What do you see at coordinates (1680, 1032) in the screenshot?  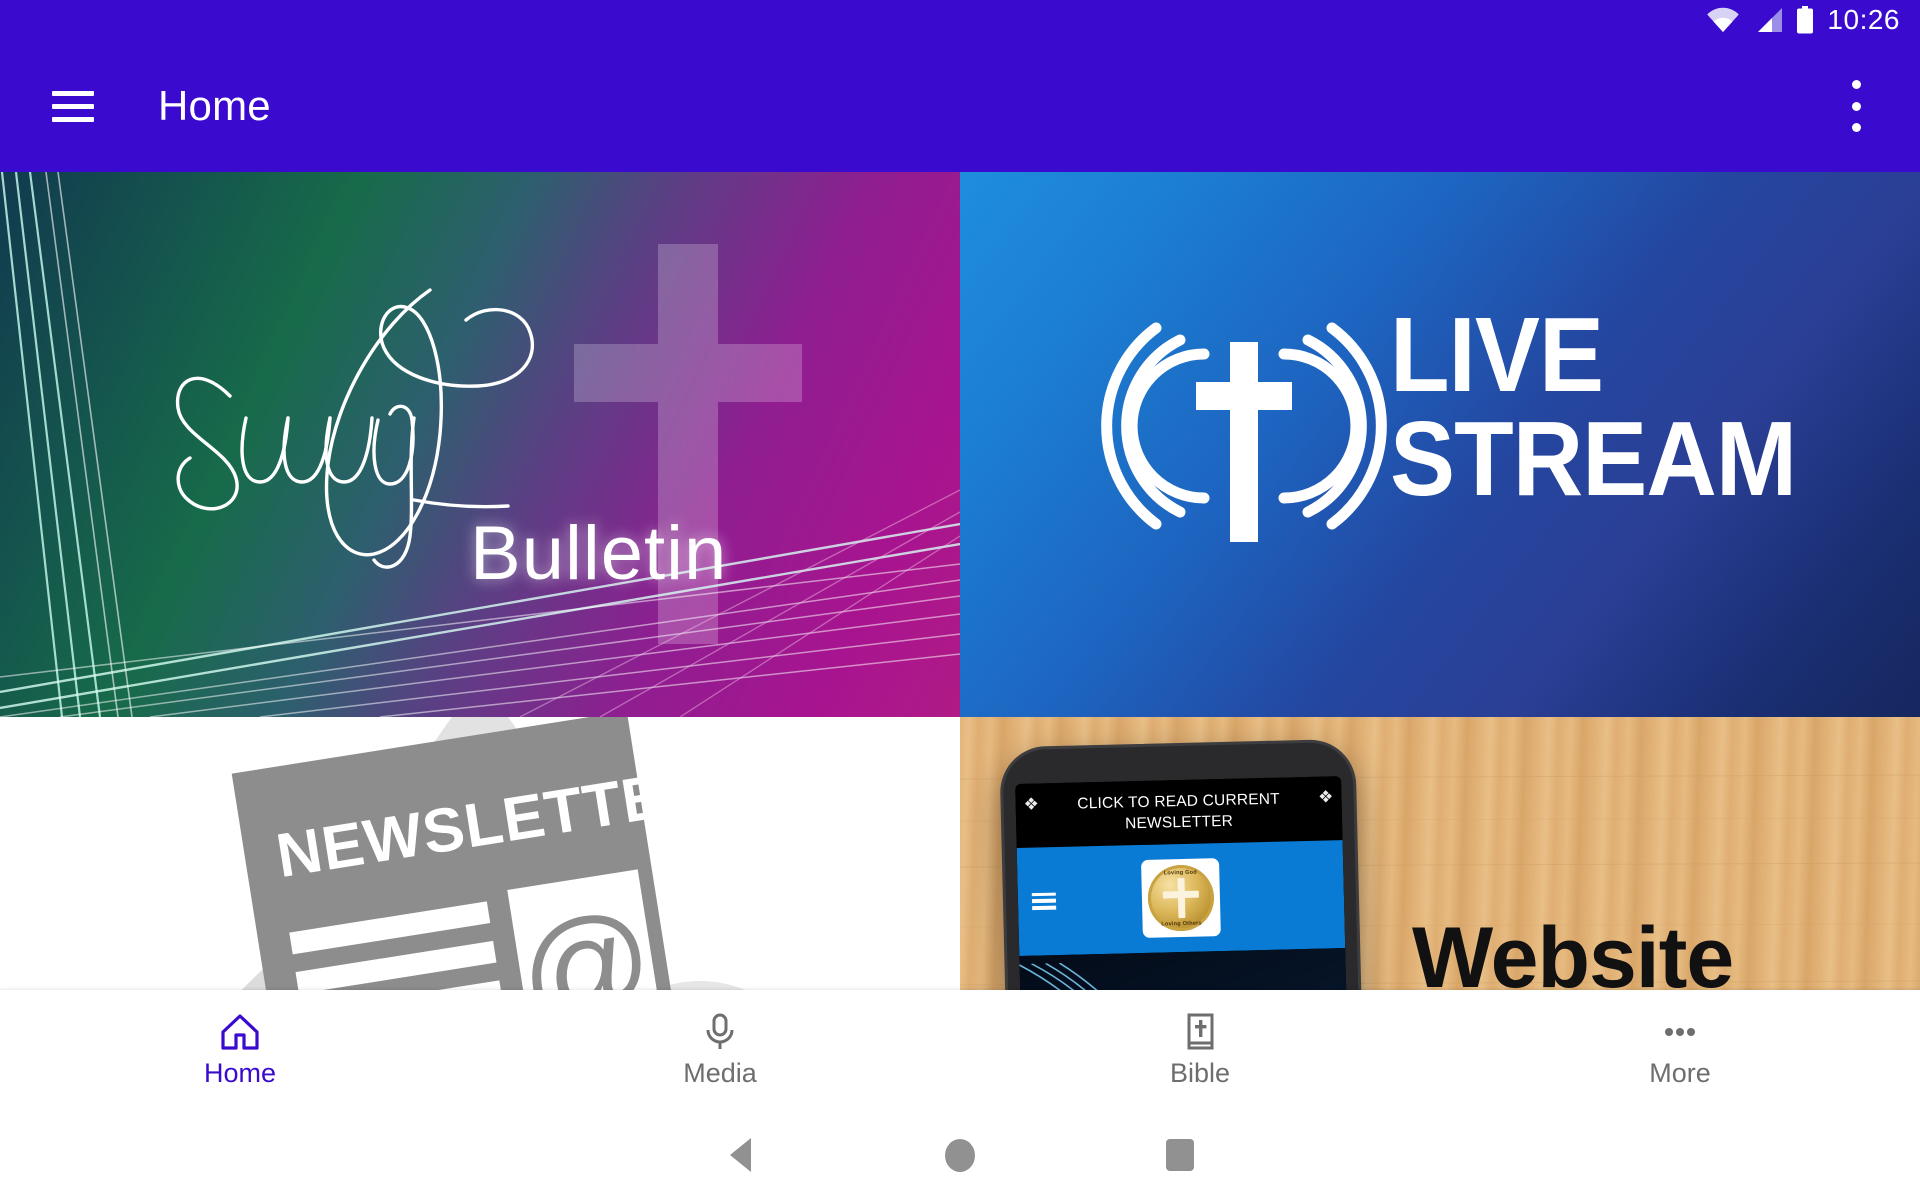 I see `more-dots-icon` at bounding box center [1680, 1032].